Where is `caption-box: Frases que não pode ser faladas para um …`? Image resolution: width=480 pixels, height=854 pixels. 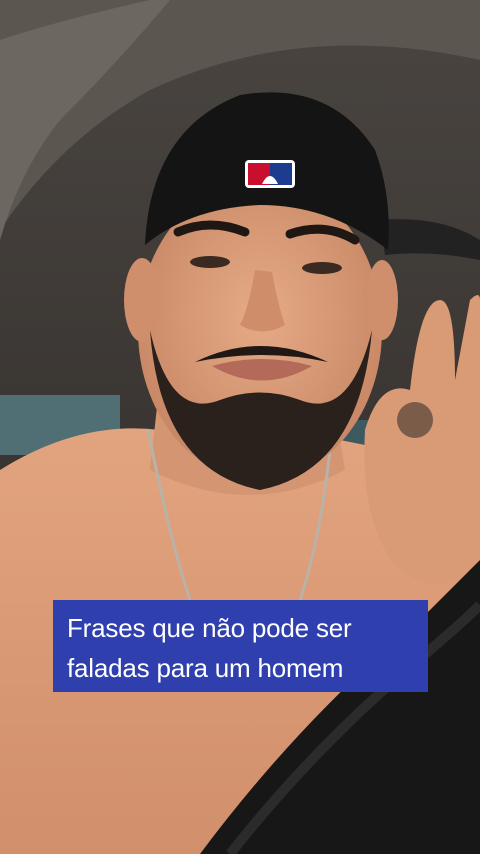 caption-box: Frases que não pode ser faladas para um … is located at coordinates (240, 646).